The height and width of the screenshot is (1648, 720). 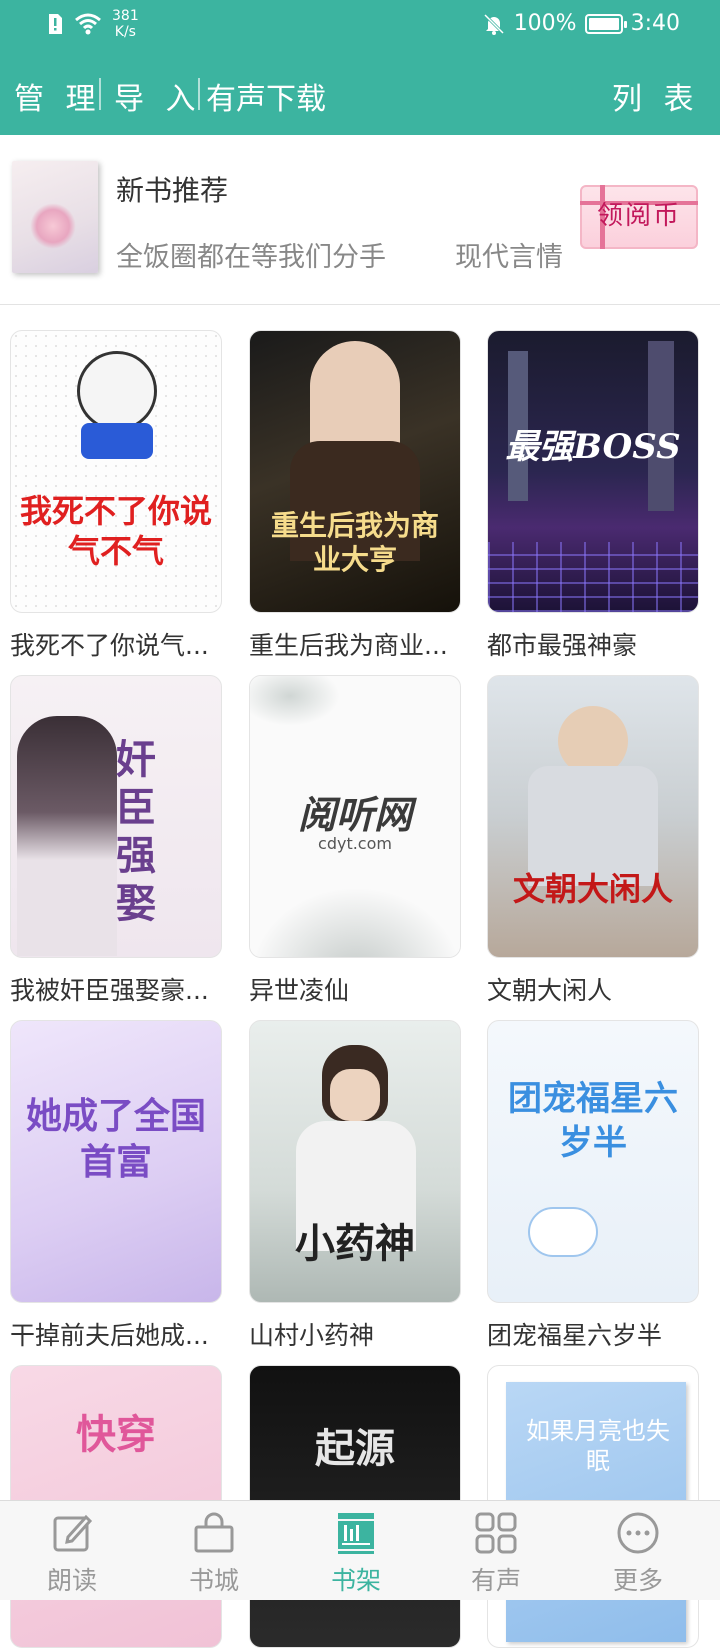 I want to click on shelf-toolbar: 管 理 导 入 有声下载 列 表, so click(x=360, y=93).